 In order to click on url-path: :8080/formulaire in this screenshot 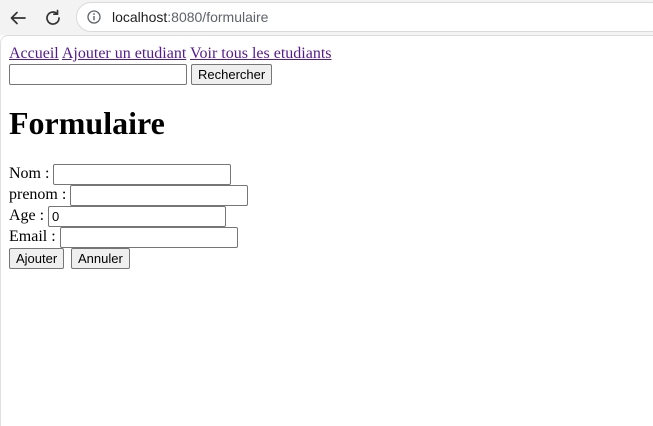, I will do `click(218, 17)`.